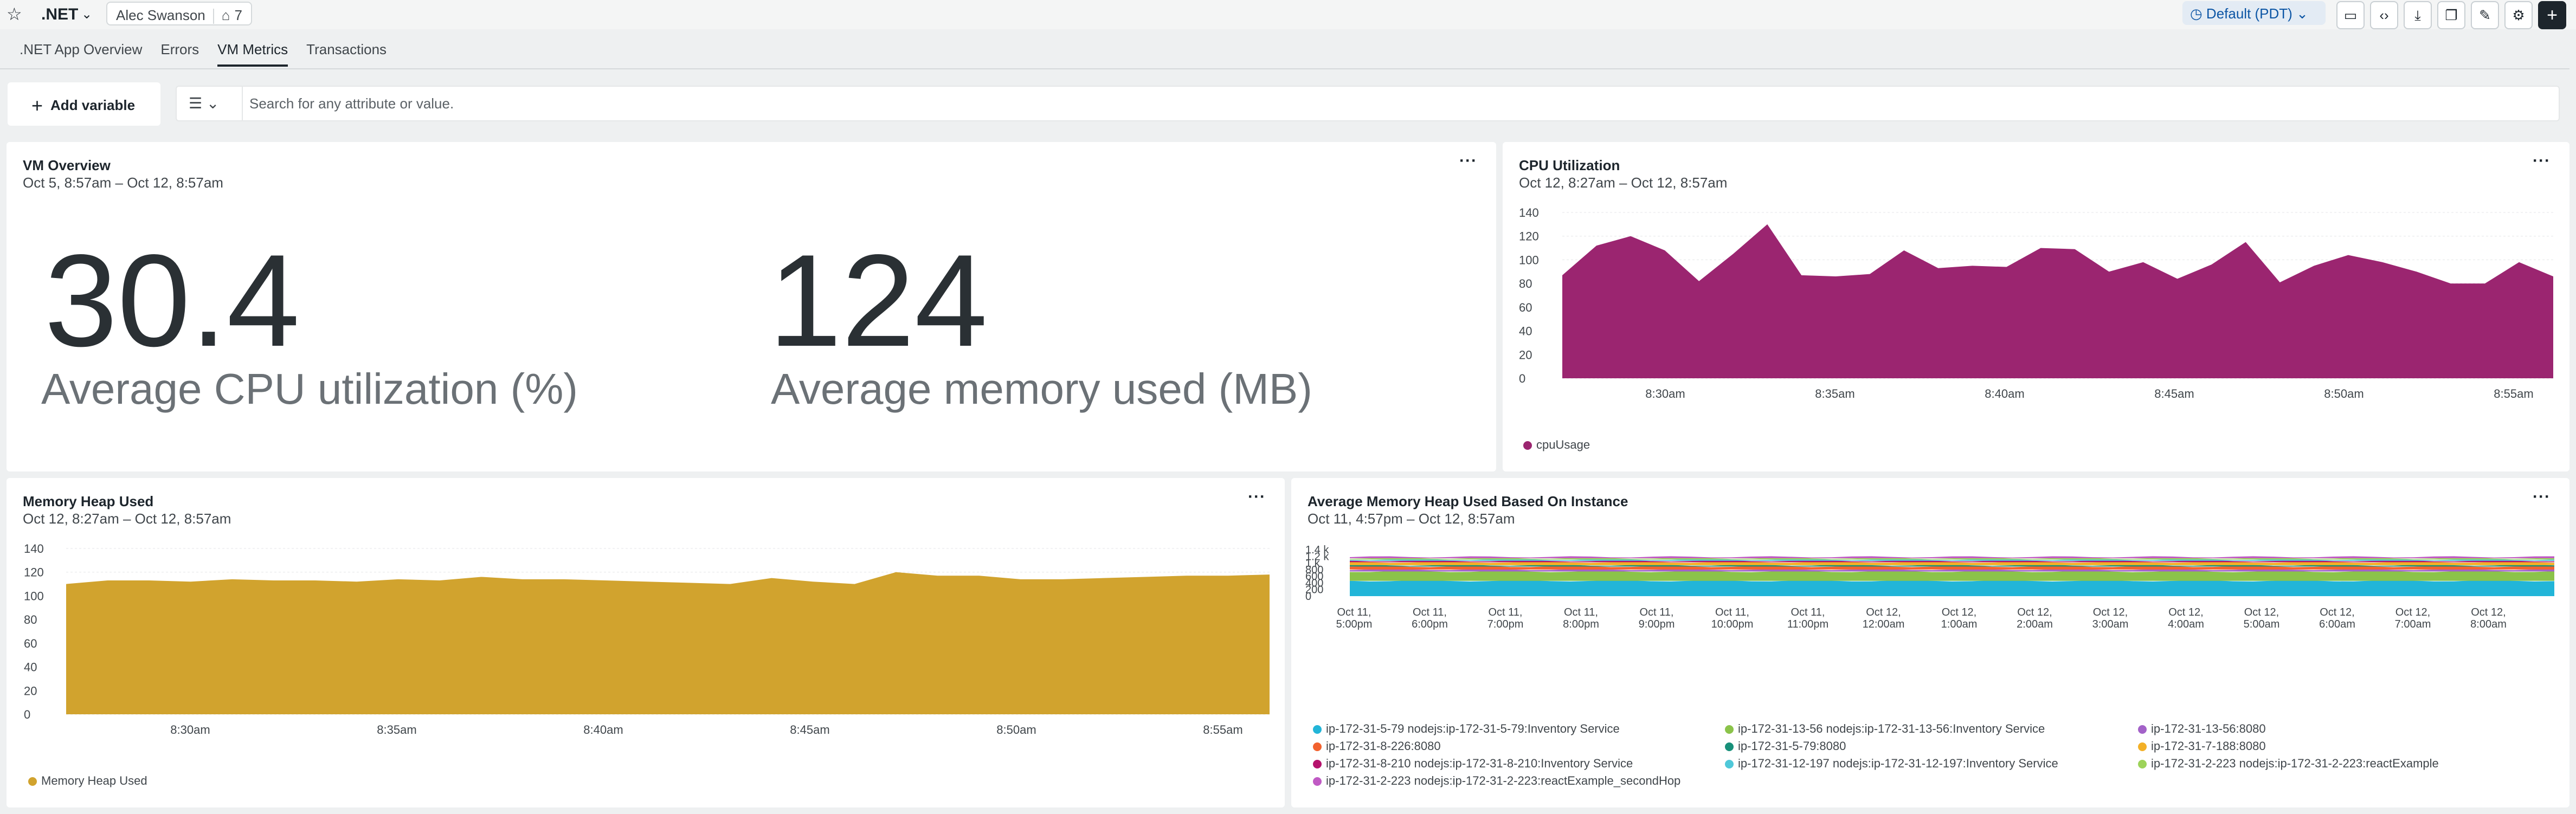 The height and width of the screenshot is (814, 2576). Describe the element at coordinates (2413, 624) in the screenshot. I see `x-tick-label: 7:00am` at that location.